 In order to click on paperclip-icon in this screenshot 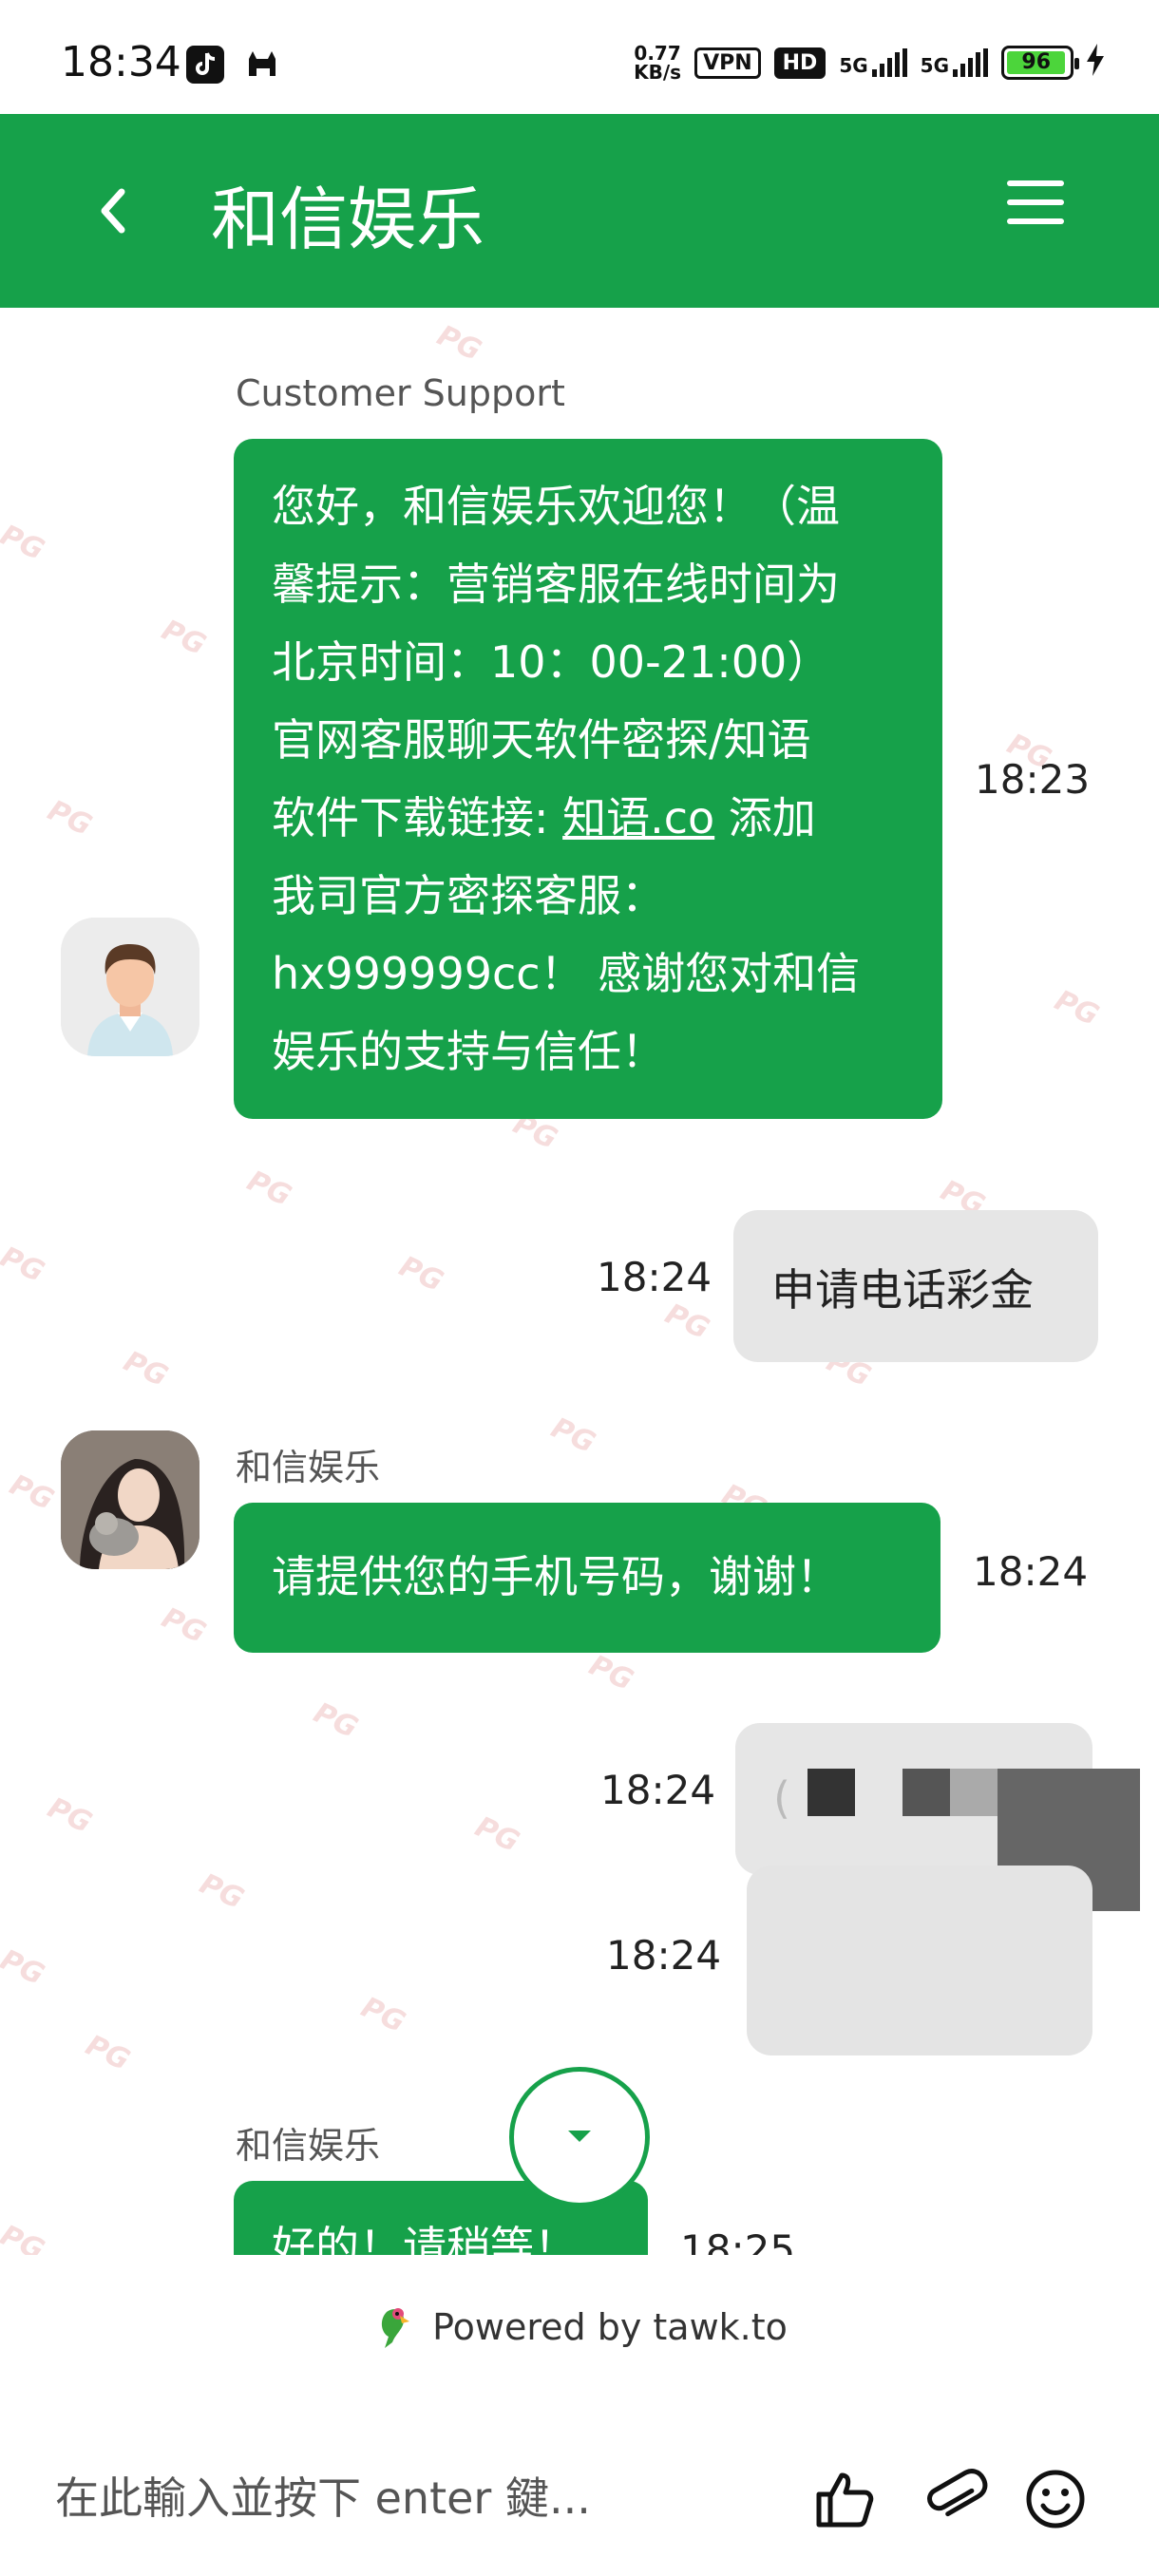, I will do `click(957, 2493)`.